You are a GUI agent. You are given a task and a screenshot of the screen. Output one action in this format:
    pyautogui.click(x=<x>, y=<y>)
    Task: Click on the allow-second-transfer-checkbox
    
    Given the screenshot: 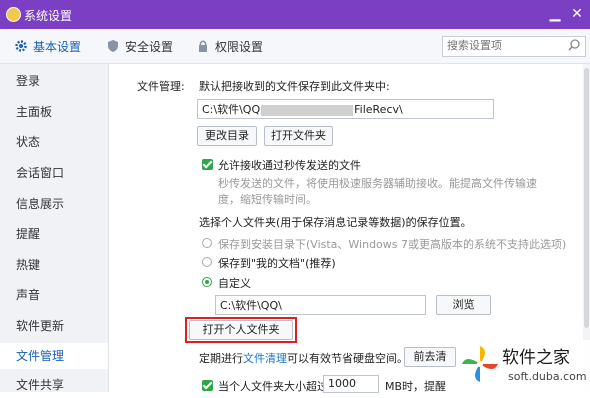 What is the action you would take?
    pyautogui.click(x=207, y=164)
    